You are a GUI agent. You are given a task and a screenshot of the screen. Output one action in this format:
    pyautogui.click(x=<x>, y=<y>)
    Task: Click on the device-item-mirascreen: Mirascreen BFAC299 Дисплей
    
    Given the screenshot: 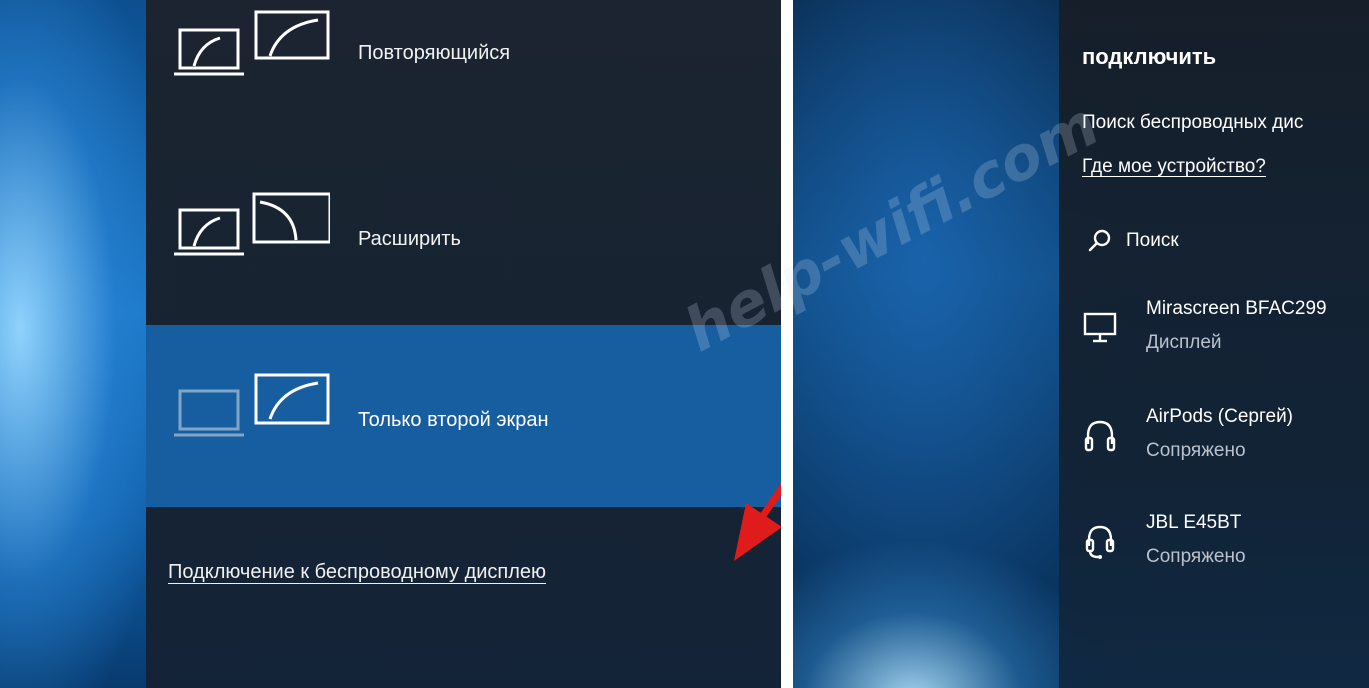 What is the action you would take?
    pyautogui.click(x=1214, y=338)
    